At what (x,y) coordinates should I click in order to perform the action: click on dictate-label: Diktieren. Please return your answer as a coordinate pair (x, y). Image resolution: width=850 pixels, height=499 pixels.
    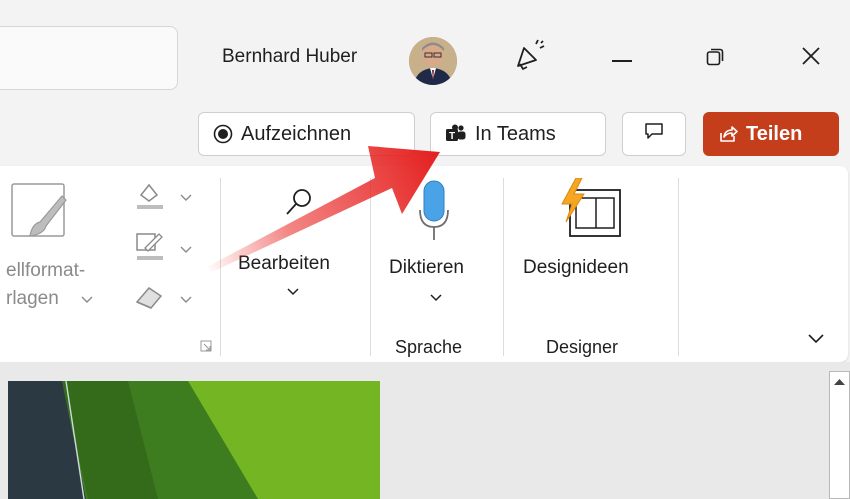
    Looking at the image, I should click on (426, 268).